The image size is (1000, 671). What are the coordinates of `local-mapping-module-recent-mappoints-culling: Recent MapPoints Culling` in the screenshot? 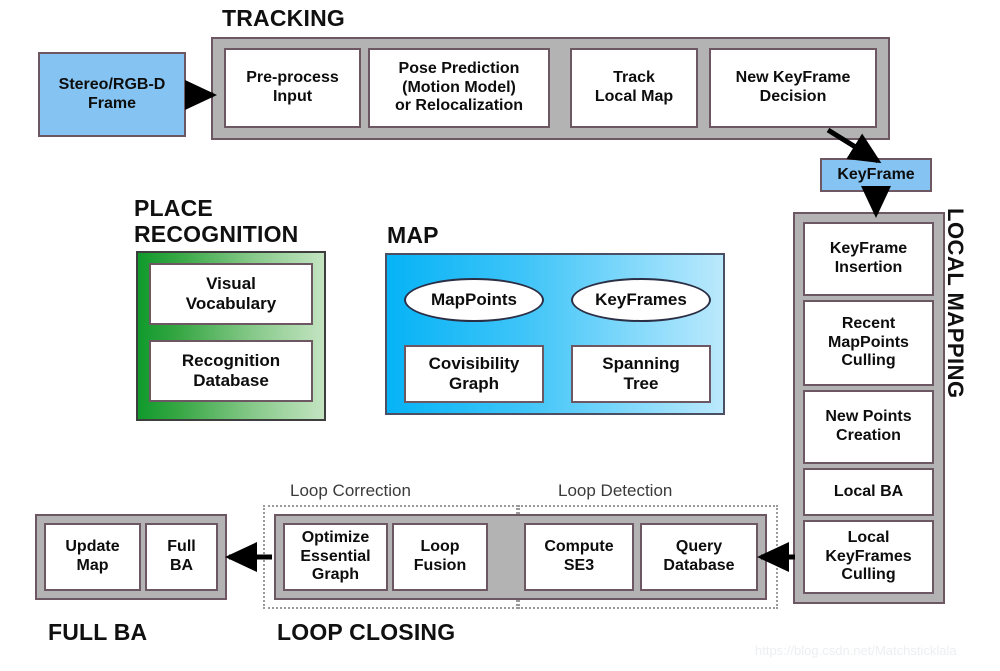 It's located at (868, 343).